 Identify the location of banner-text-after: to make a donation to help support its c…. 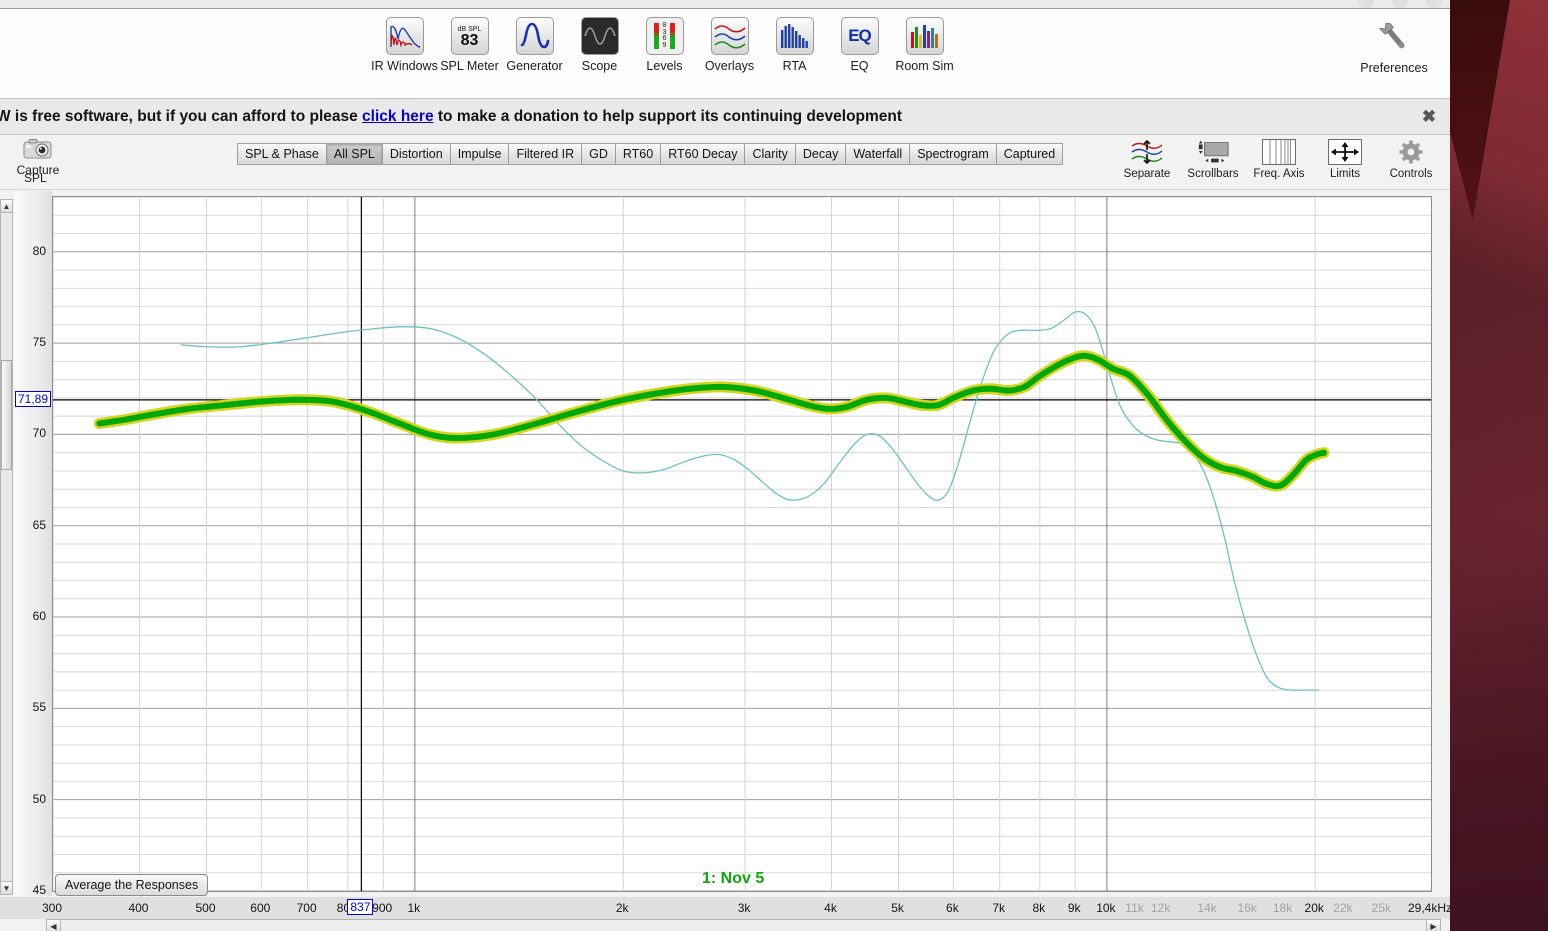
(668, 116).